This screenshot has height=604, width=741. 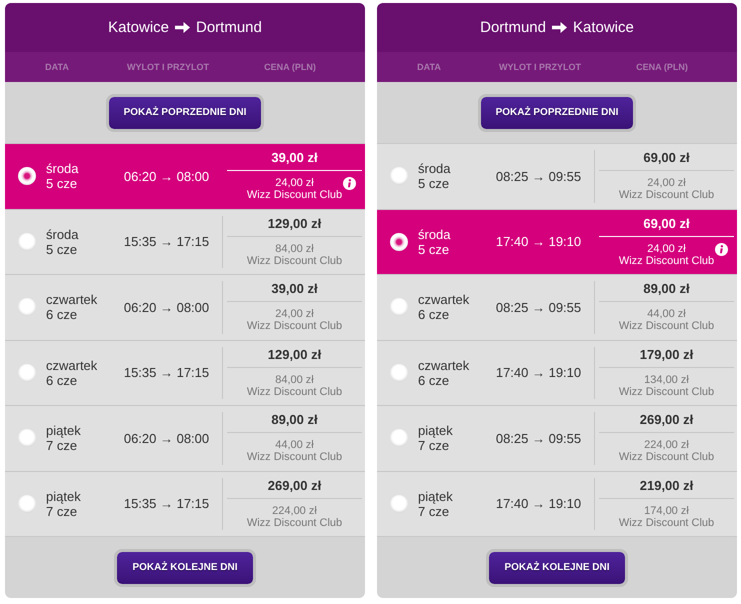 I want to click on flight-row: środa 5 cze 17:40 → 19:10 69,00 zł 24,00 zł Wizz Discount Club, so click(x=557, y=242).